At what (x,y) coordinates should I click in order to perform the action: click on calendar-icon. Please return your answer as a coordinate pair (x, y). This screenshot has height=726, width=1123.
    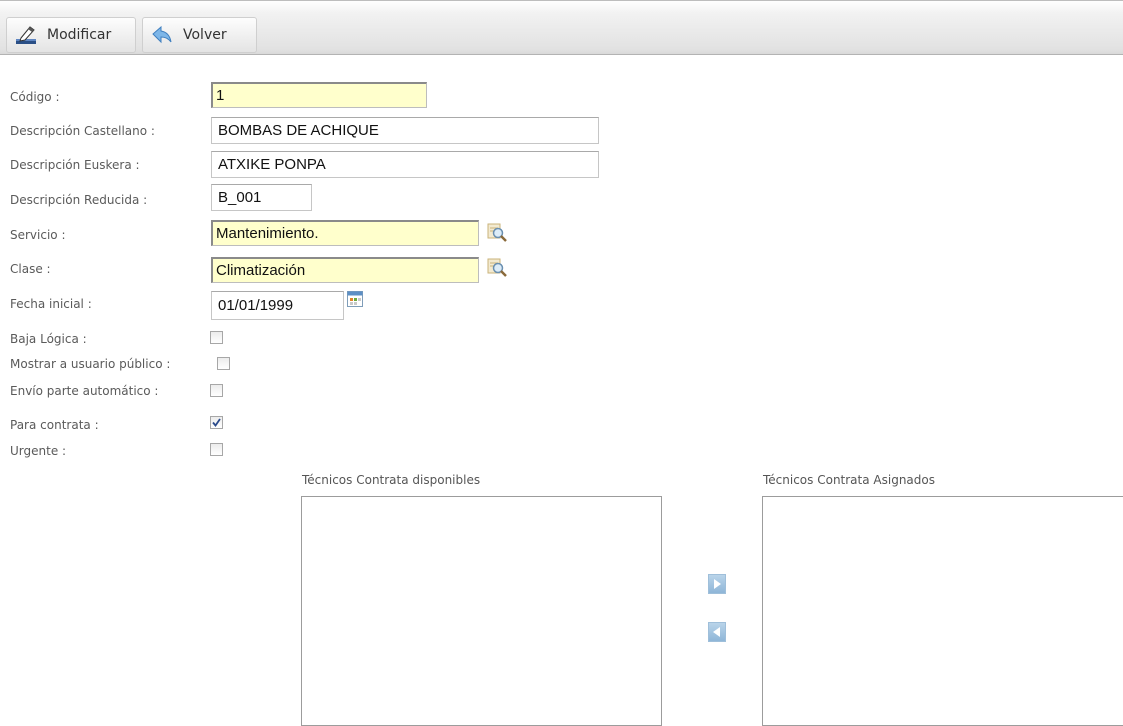
    Looking at the image, I should click on (355, 299).